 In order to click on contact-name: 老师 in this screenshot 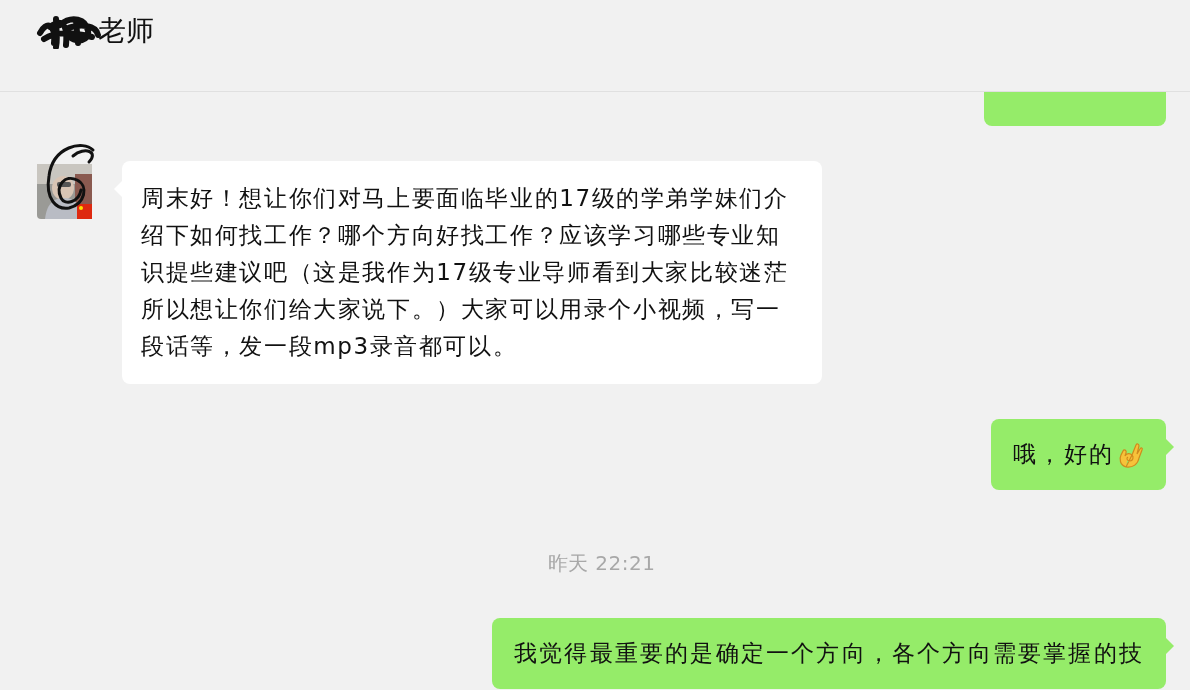, I will do `click(126, 30)`.